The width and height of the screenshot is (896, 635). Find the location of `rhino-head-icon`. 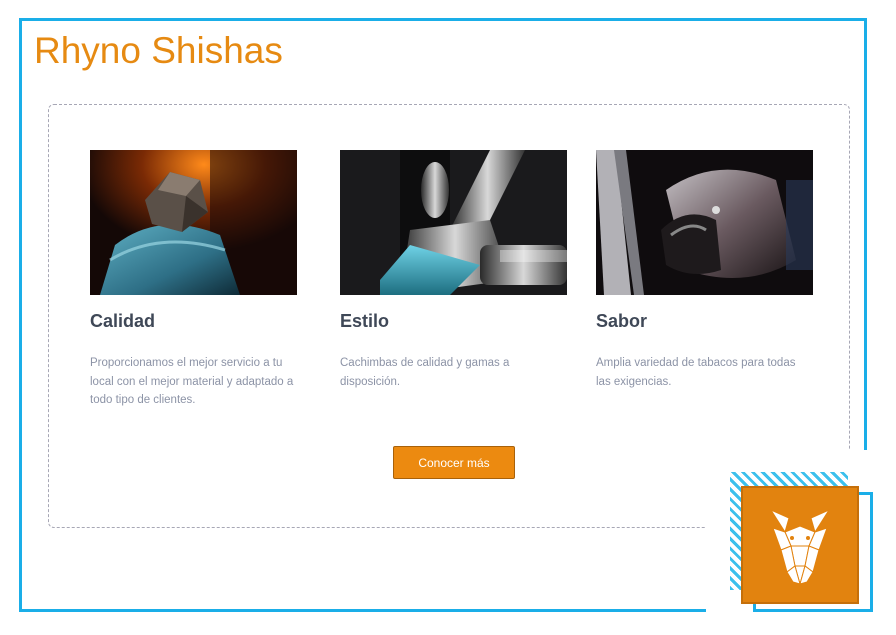

rhino-head-icon is located at coordinates (800, 547).